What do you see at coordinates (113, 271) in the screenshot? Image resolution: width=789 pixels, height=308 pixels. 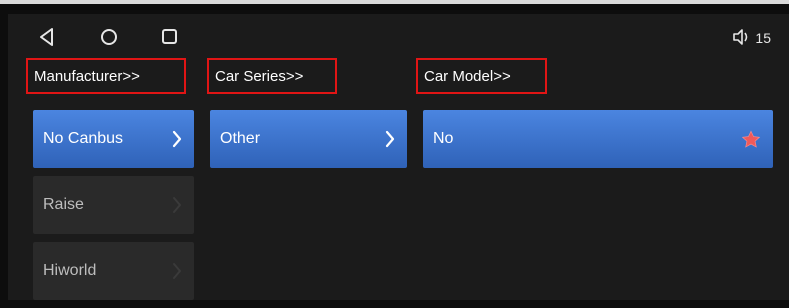 I see `manufacturer-item-hiworld: Hiworld` at bounding box center [113, 271].